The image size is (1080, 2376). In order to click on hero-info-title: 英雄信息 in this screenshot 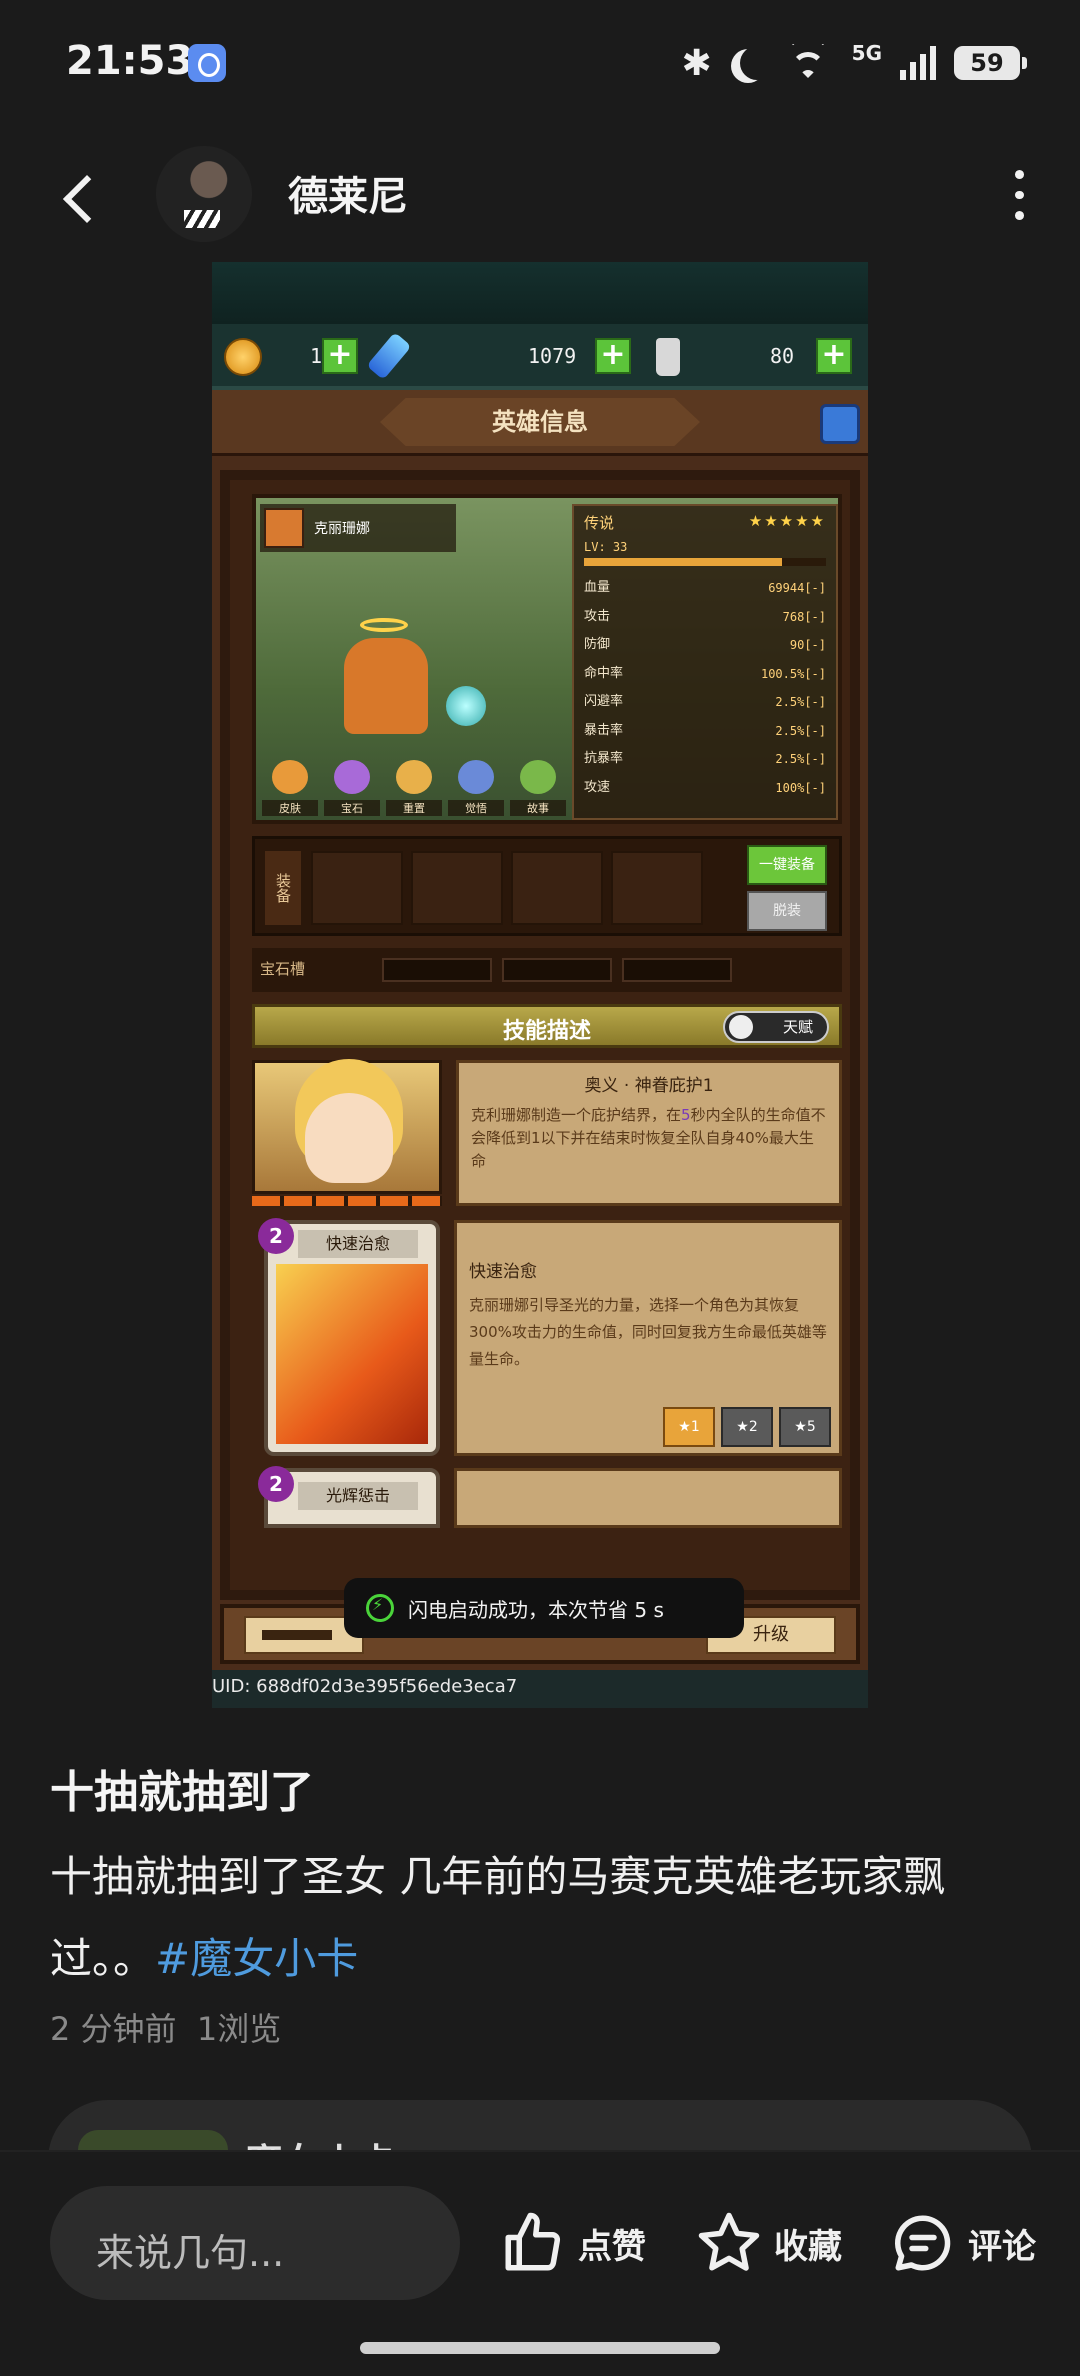, I will do `click(540, 422)`.